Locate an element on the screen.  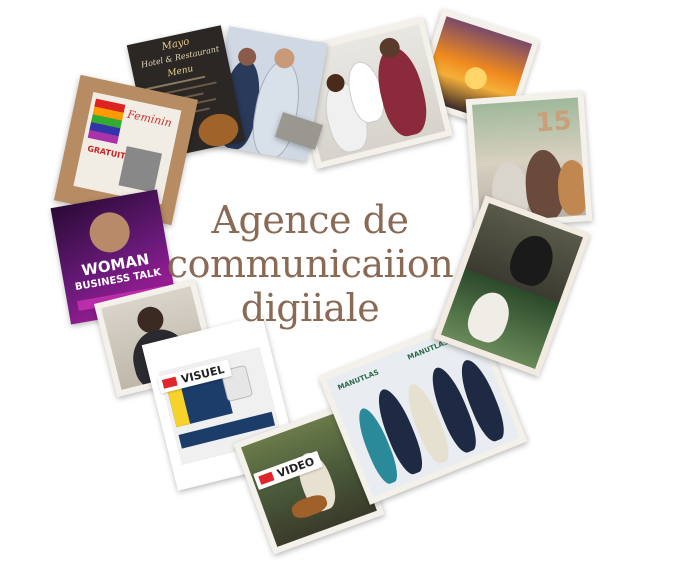
menu-subtitle: Menu is located at coordinates (180, 72).